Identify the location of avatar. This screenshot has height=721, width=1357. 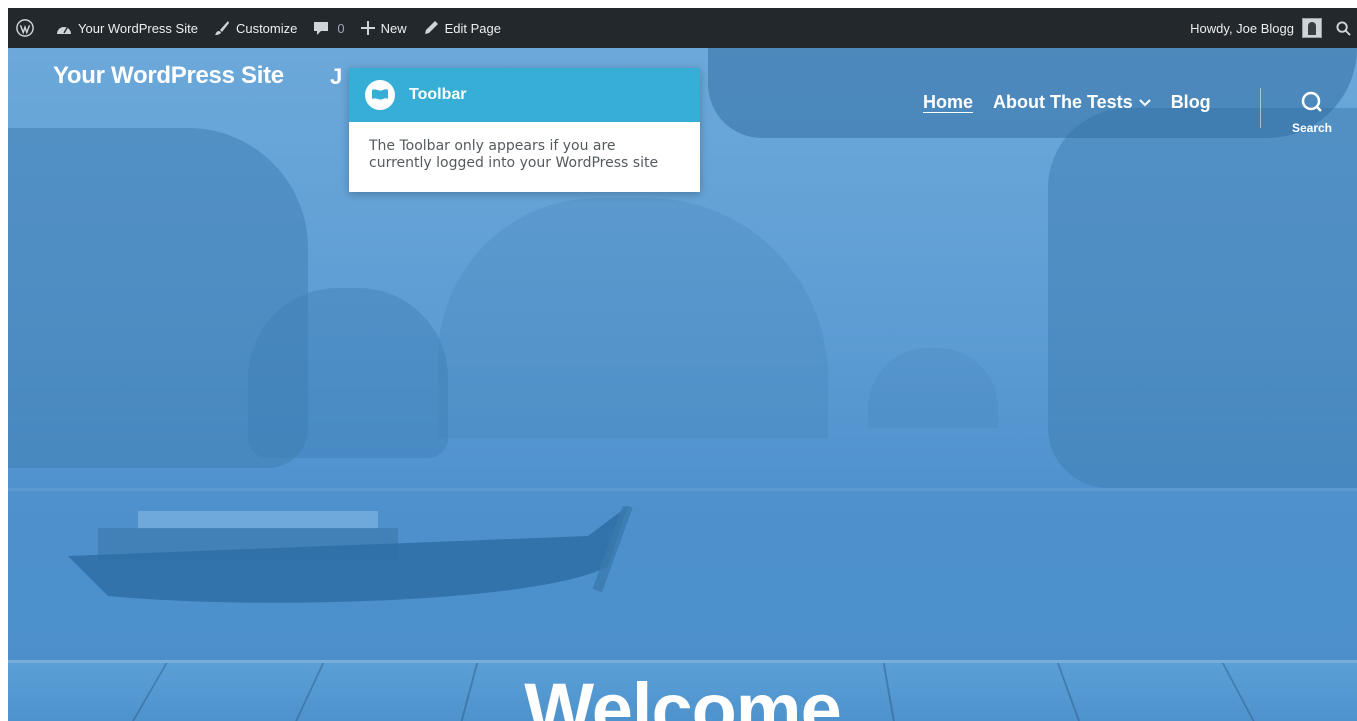
(1312, 28).